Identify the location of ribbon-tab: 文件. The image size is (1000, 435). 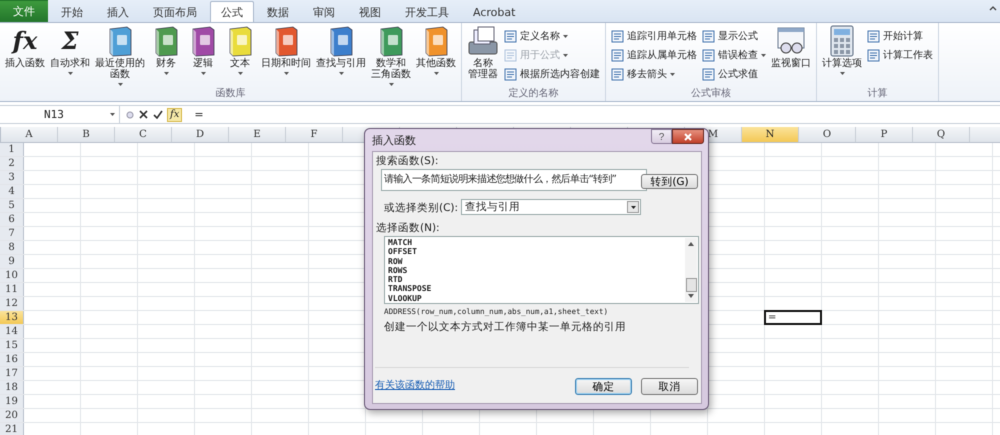
(24, 11).